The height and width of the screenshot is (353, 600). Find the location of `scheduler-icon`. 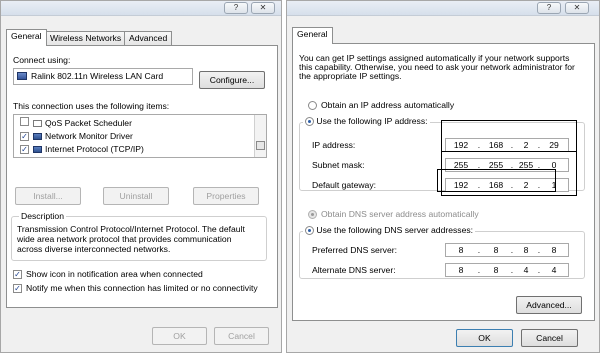

scheduler-icon is located at coordinates (37, 123).